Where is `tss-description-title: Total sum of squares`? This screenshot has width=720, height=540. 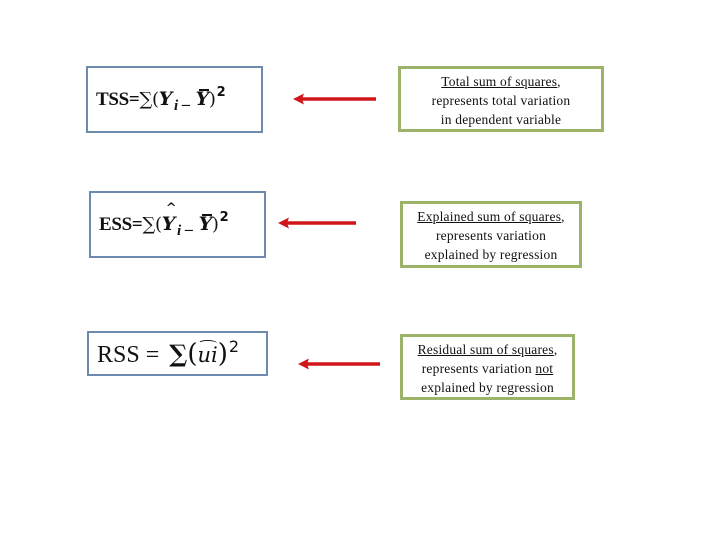
tss-description-title: Total sum of squares is located at coordinates (499, 81).